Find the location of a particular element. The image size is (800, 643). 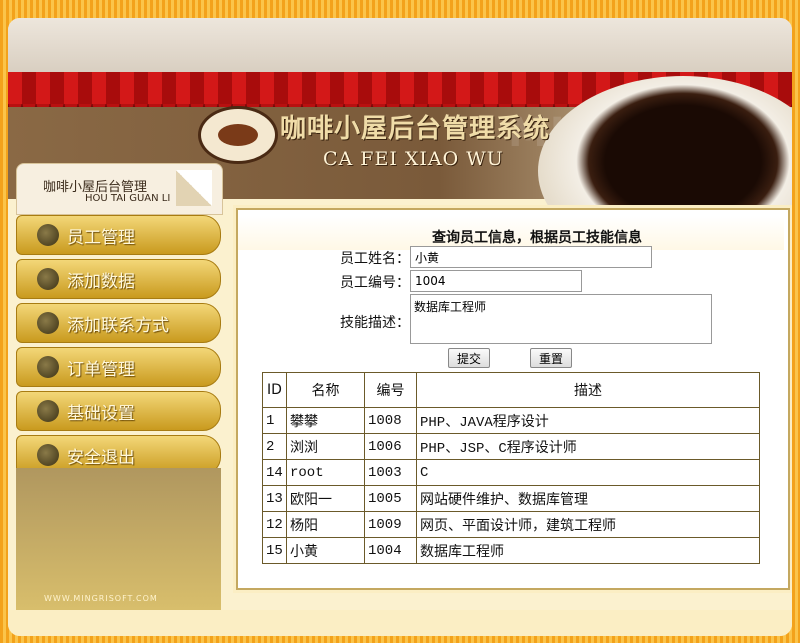

menu-label: 安全退出 is located at coordinates (101, 457).